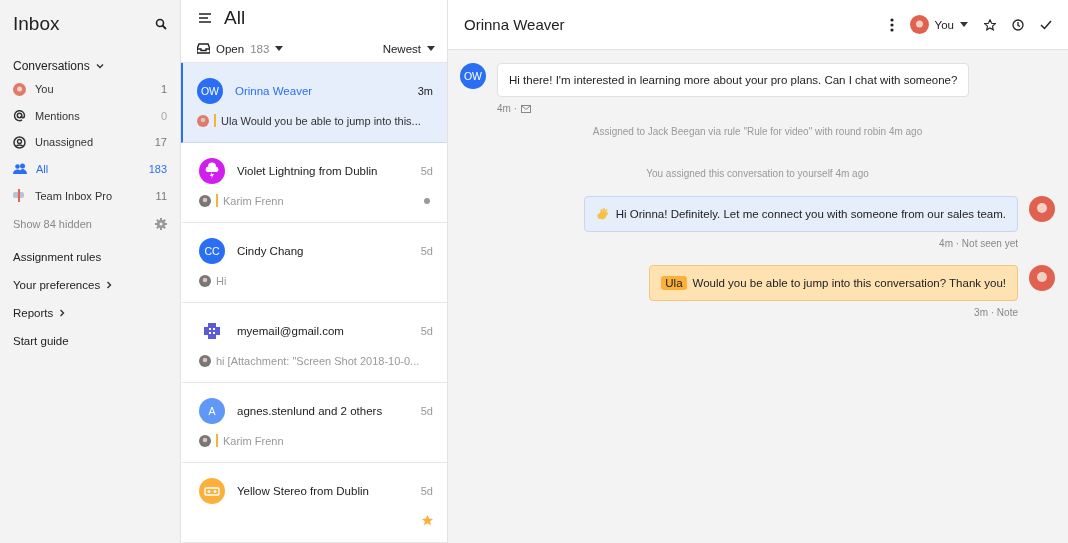 This screenshot has height=543, width=1068. I want to click on checkmark-icon, so click(1046, 24).